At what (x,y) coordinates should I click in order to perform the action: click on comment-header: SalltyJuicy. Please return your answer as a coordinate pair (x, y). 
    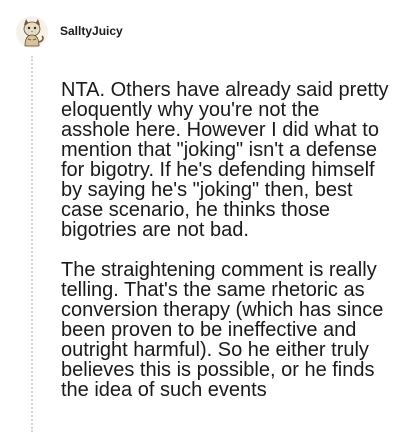
    Looking at the image, I should click on (69, 32).